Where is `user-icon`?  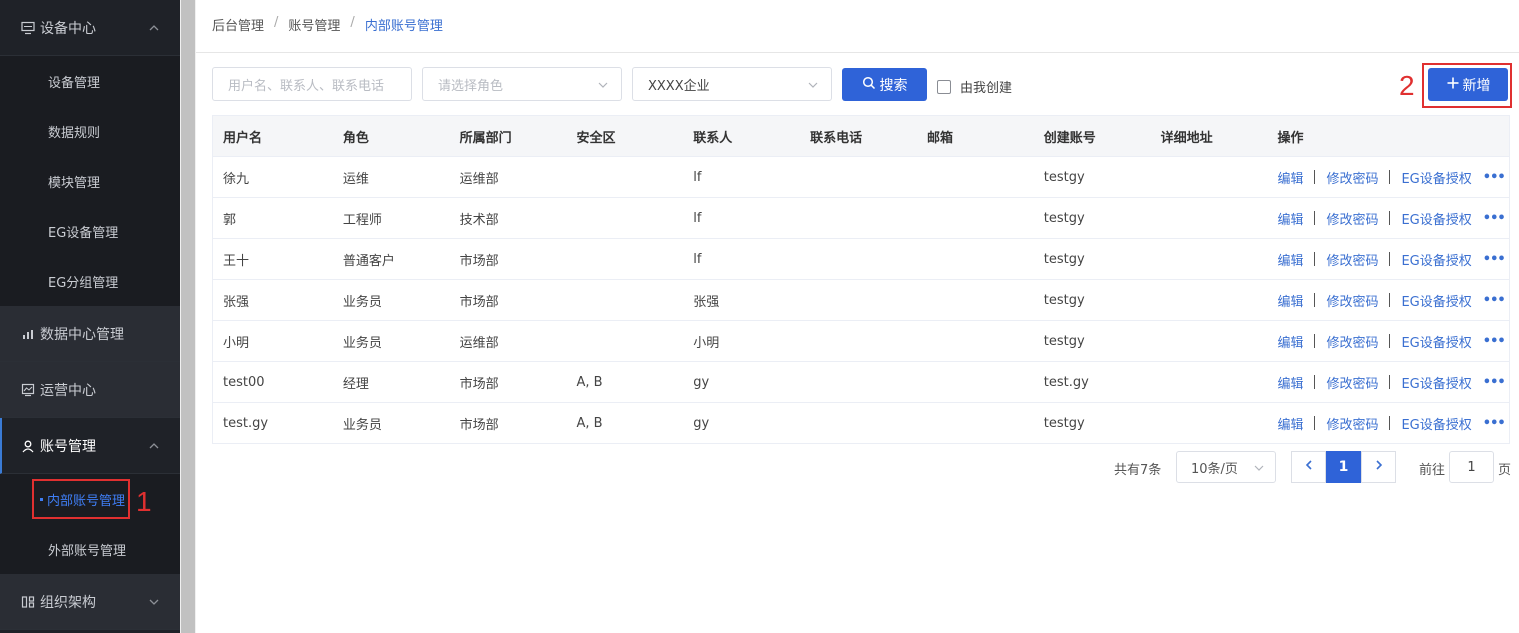
user-icon is located at coordinates (28, 446).